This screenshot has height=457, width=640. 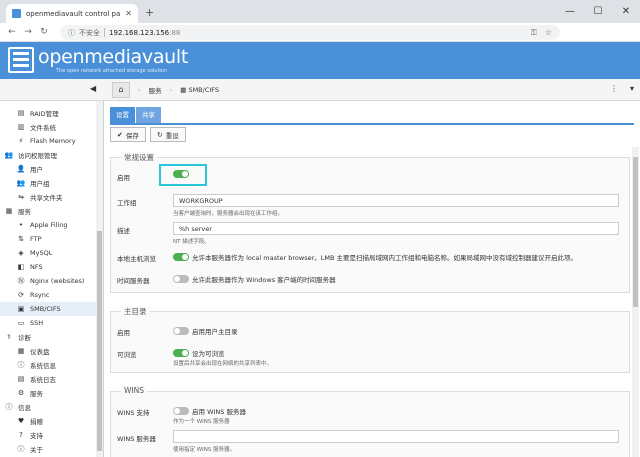 I want to click on local-master-toggle, so click(x=181, y=257).